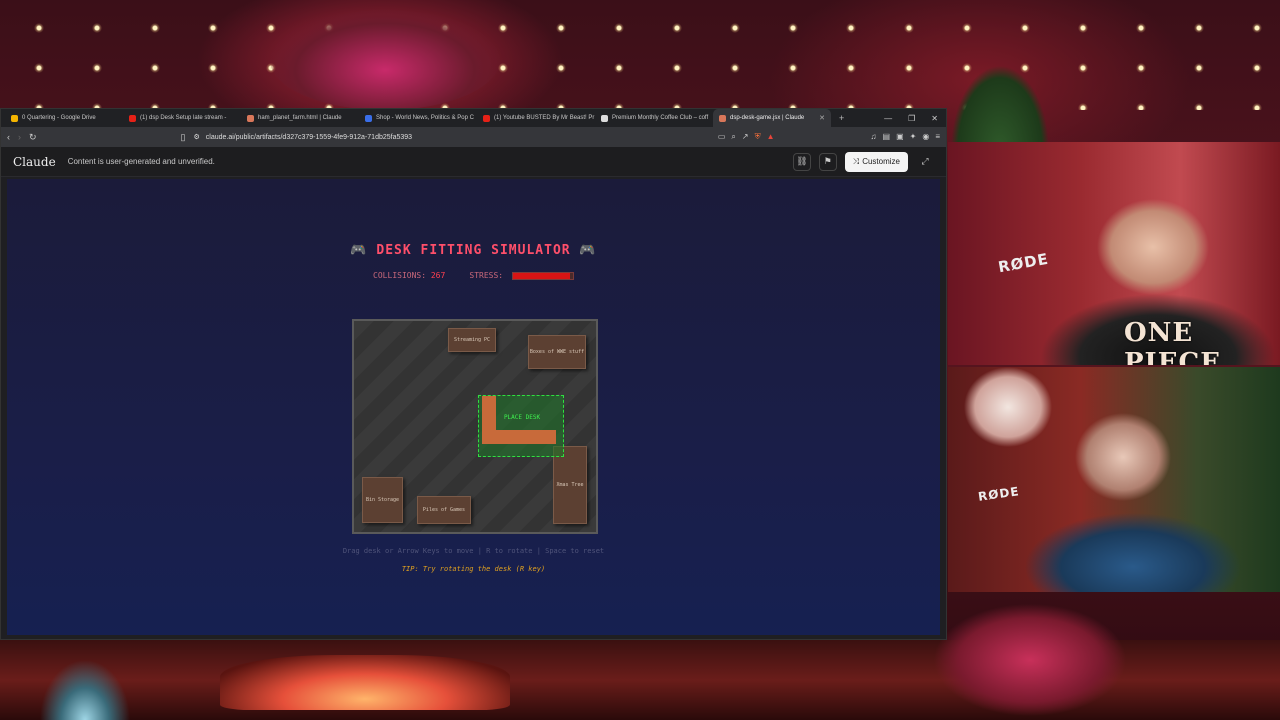  What do you see at coordinates (925, 162) in the screenshot?
I see `fullscreen-icon: ⤢` at bounding box center [925, 162].